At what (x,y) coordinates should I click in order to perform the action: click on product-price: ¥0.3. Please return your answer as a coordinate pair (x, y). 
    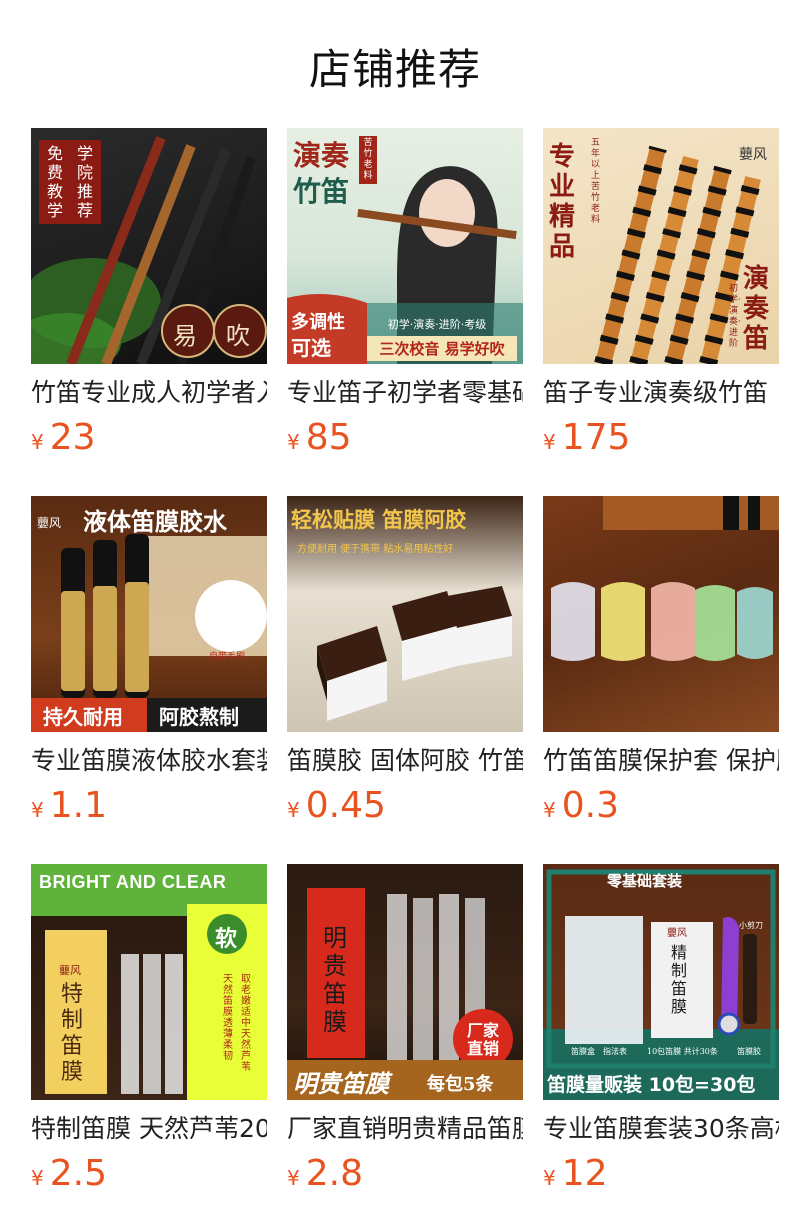
    Looking at the image, I should click on (661, 806).